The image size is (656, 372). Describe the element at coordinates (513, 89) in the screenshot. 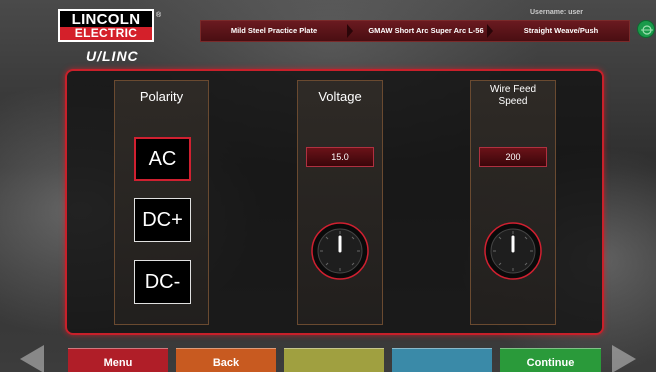

I see `wire-feed-title-line1: Wire Feed` at that location.